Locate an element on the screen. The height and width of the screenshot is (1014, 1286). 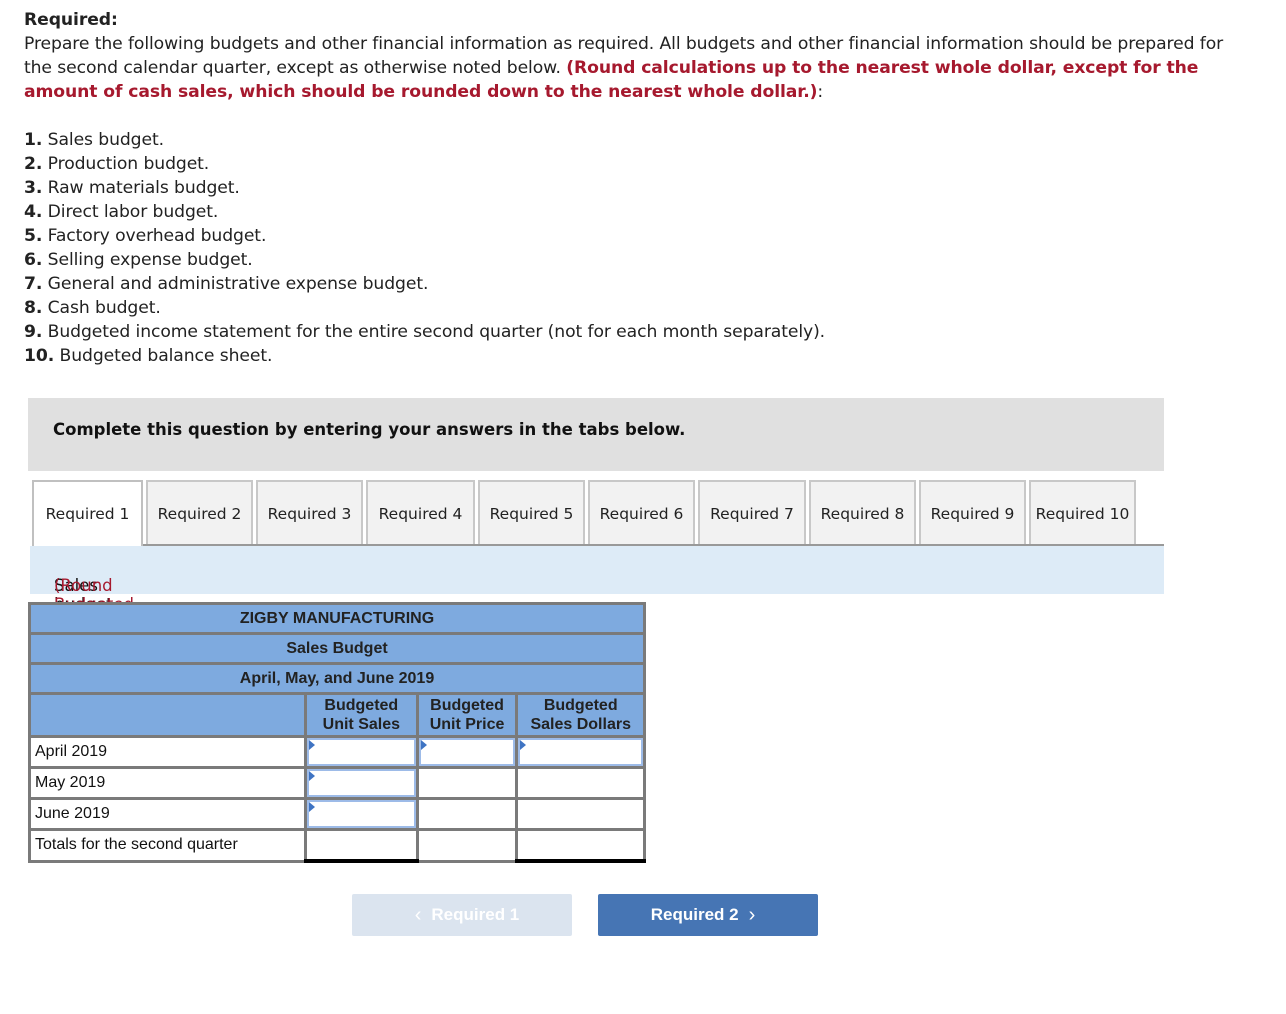
item-number: 4. is located at coordinates (33, 212).